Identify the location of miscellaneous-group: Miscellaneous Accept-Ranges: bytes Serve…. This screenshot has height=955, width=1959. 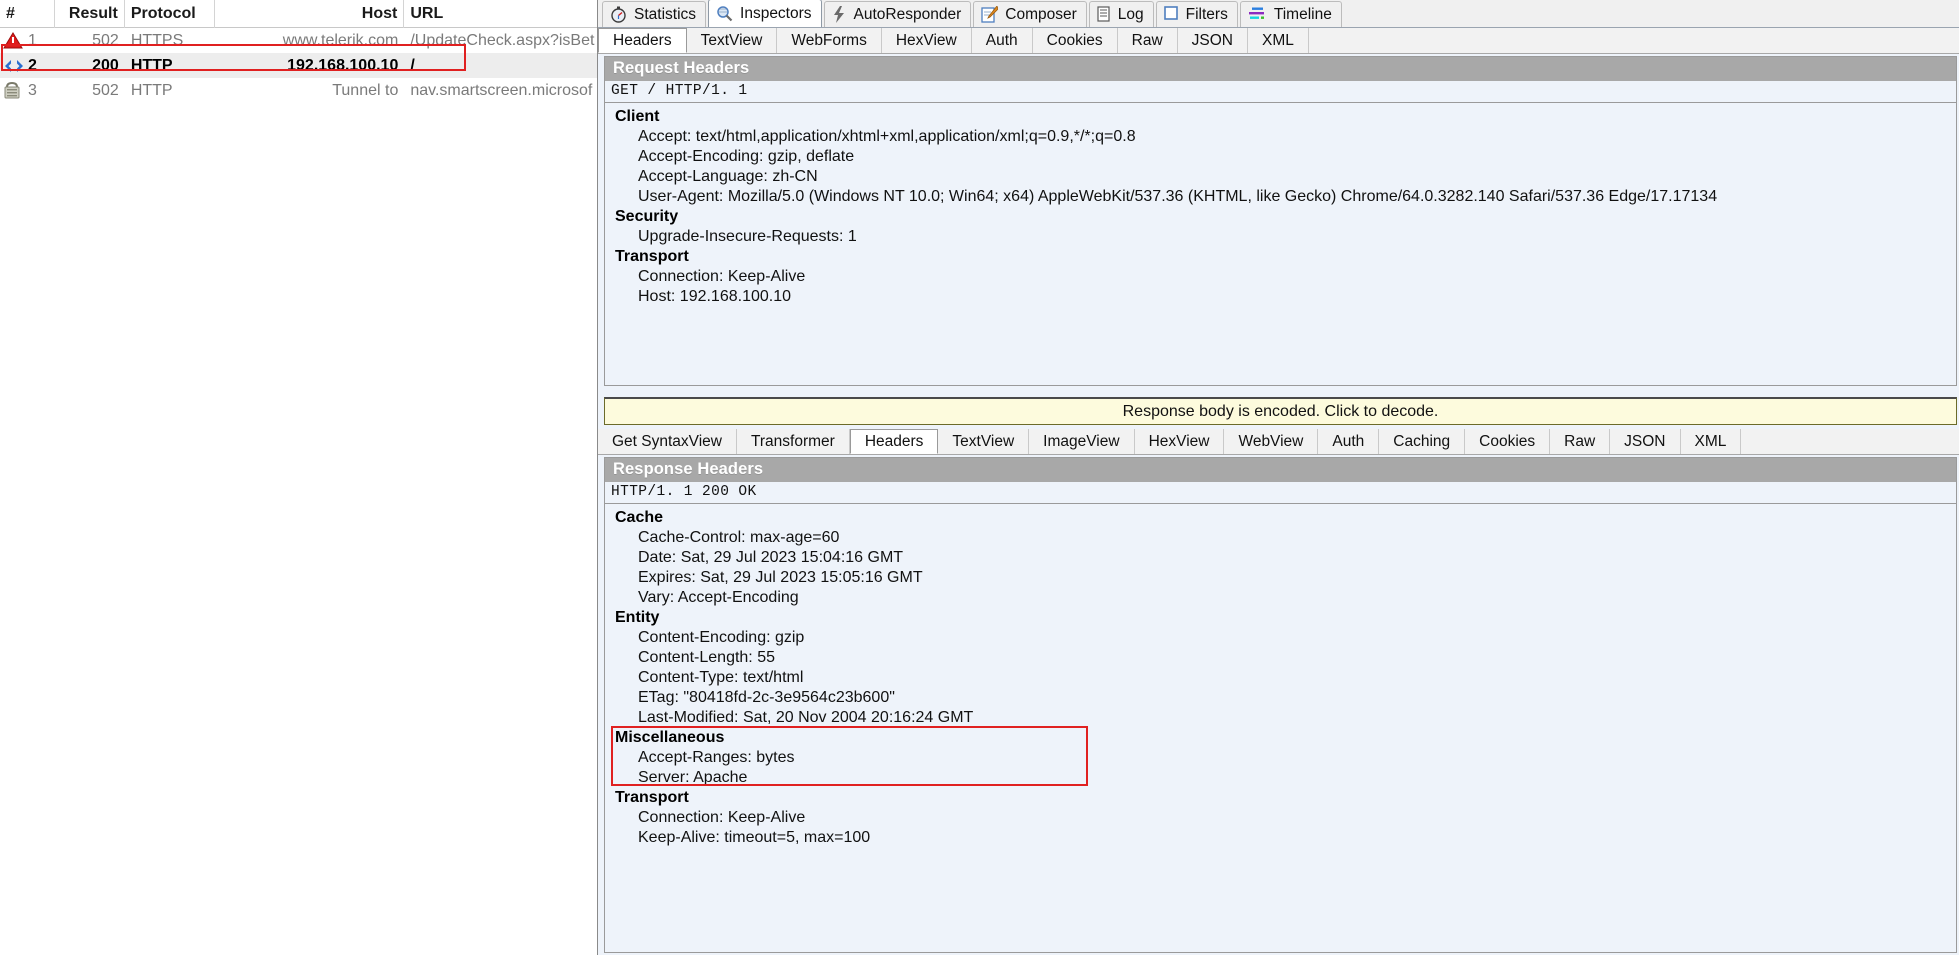
(1280, 757).